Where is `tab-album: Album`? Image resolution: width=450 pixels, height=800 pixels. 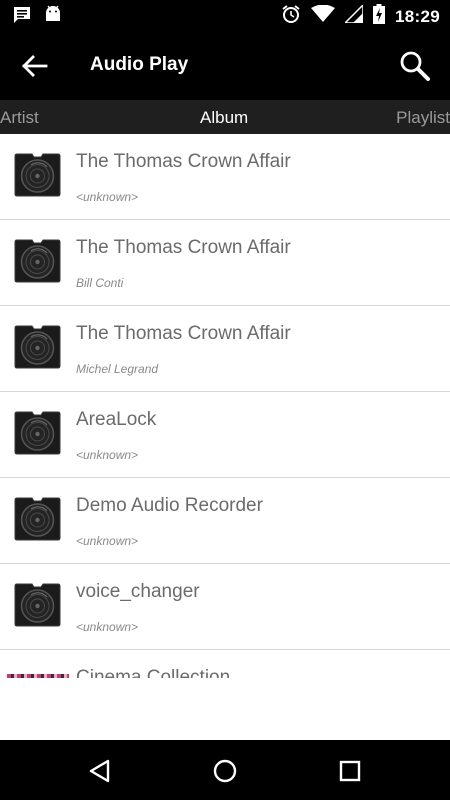 tab-album: Album is located at coordinates (224, 118).